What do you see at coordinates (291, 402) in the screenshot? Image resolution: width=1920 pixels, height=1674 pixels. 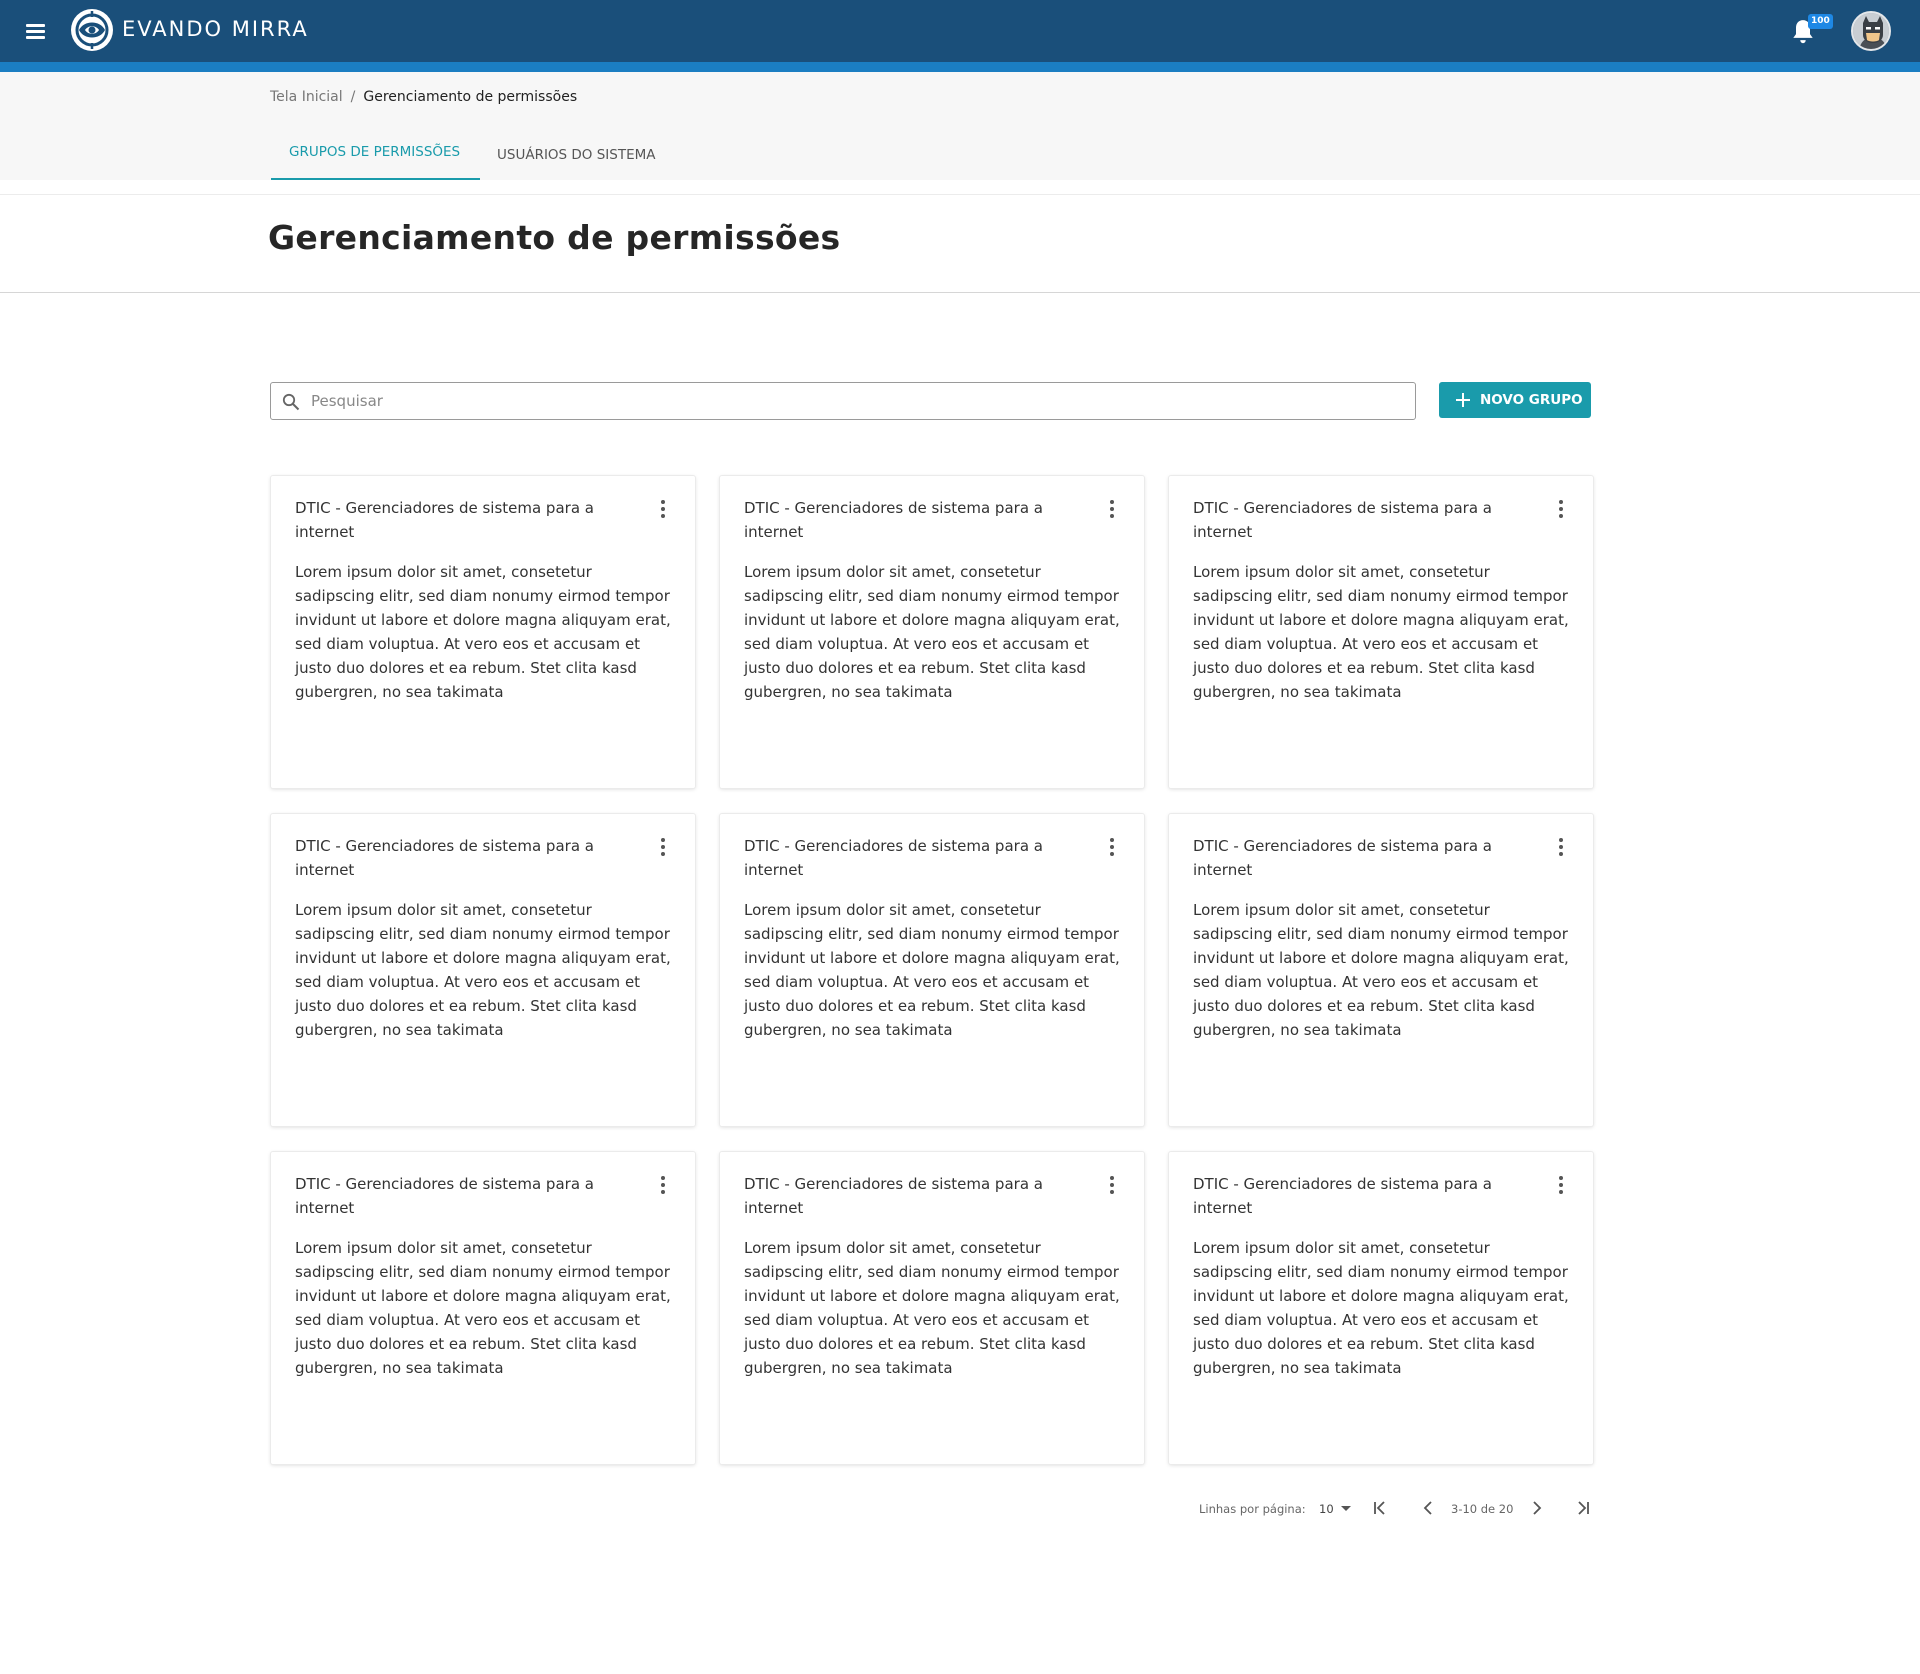 I see `search-icon` at bounding box center [291, 402].